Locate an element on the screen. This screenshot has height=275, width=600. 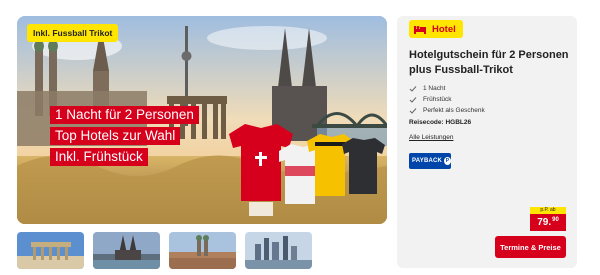
brandenburger-tor-image is located at coordinates (50, 250).